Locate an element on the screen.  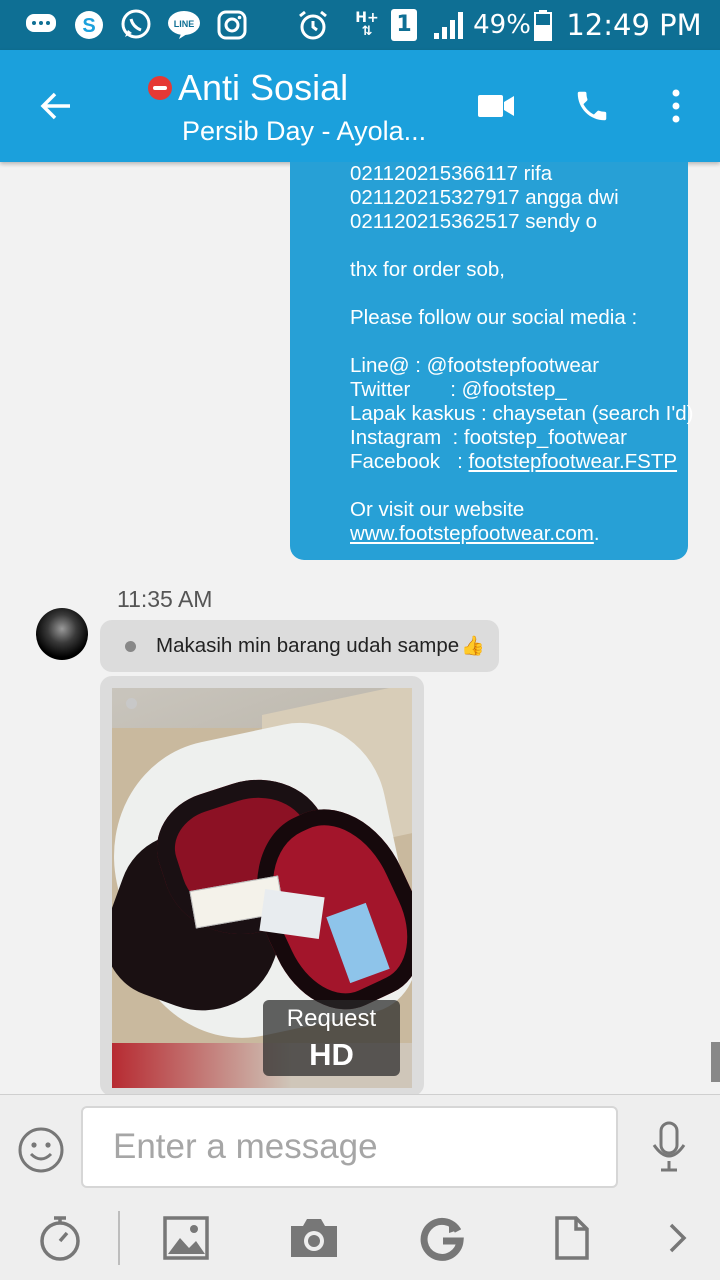
facebook-label: Facebook : is located at coordinates (409, 461).